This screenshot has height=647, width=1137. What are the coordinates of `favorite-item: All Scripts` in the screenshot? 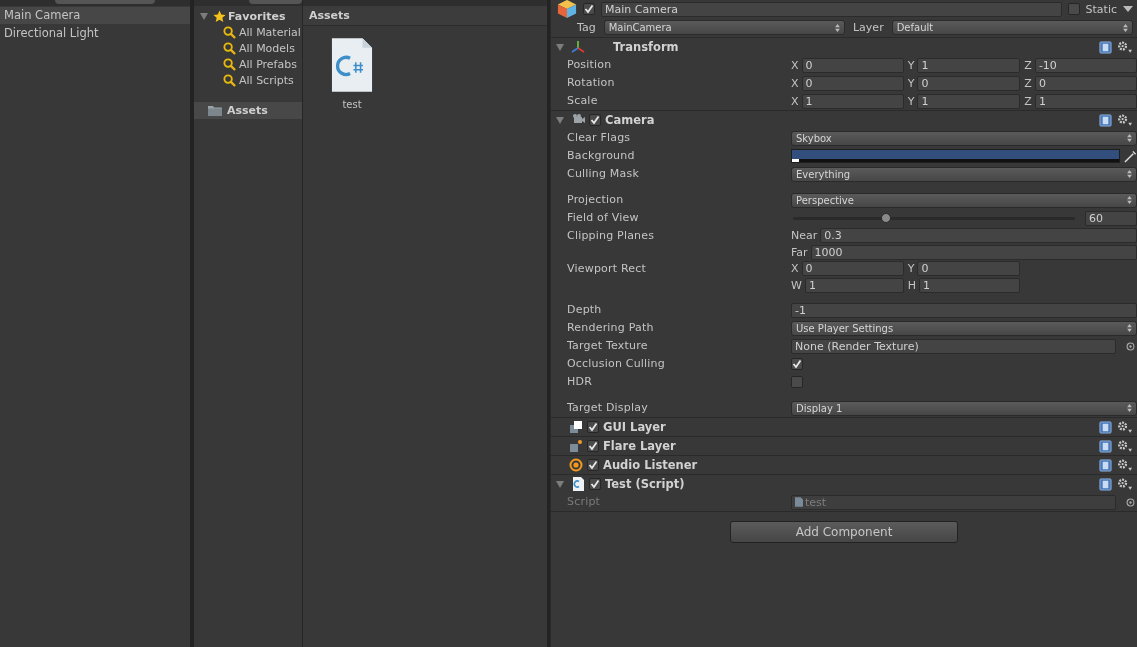 It's located at (266, 80).